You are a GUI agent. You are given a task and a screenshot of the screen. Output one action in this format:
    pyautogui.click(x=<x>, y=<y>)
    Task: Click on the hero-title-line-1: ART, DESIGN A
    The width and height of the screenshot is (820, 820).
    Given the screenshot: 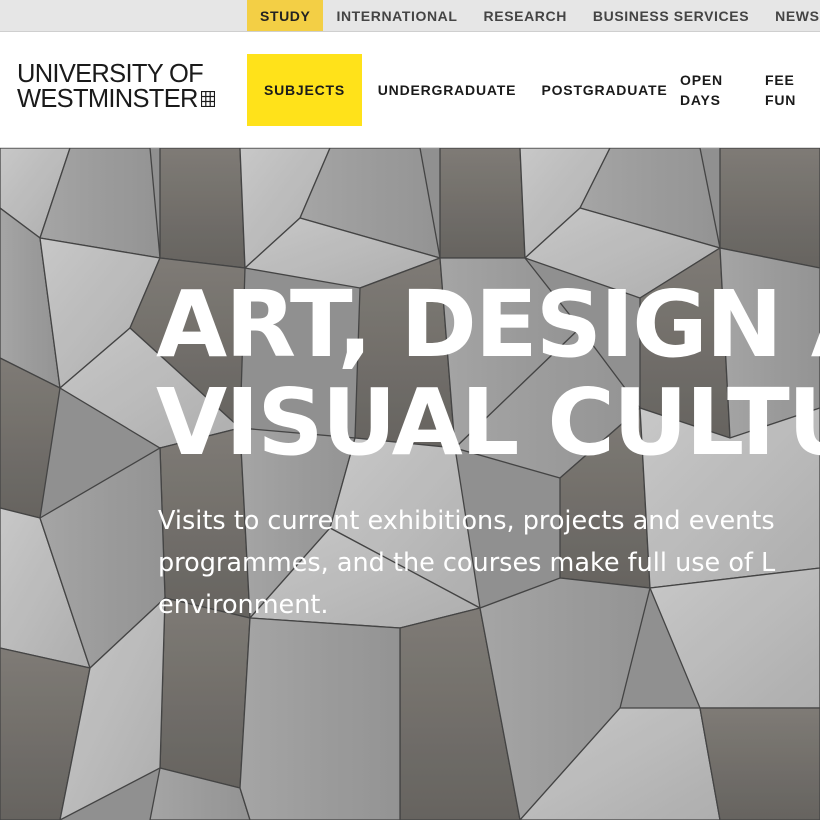 What is the action you would take?
    pyautogui.click(x=488, y=327)
    